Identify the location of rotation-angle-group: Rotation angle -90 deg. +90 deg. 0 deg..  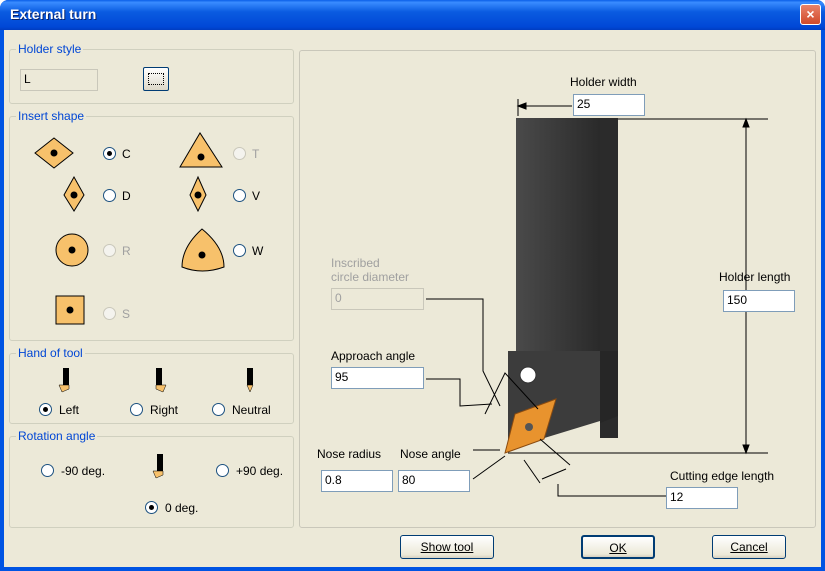
(151, 478).